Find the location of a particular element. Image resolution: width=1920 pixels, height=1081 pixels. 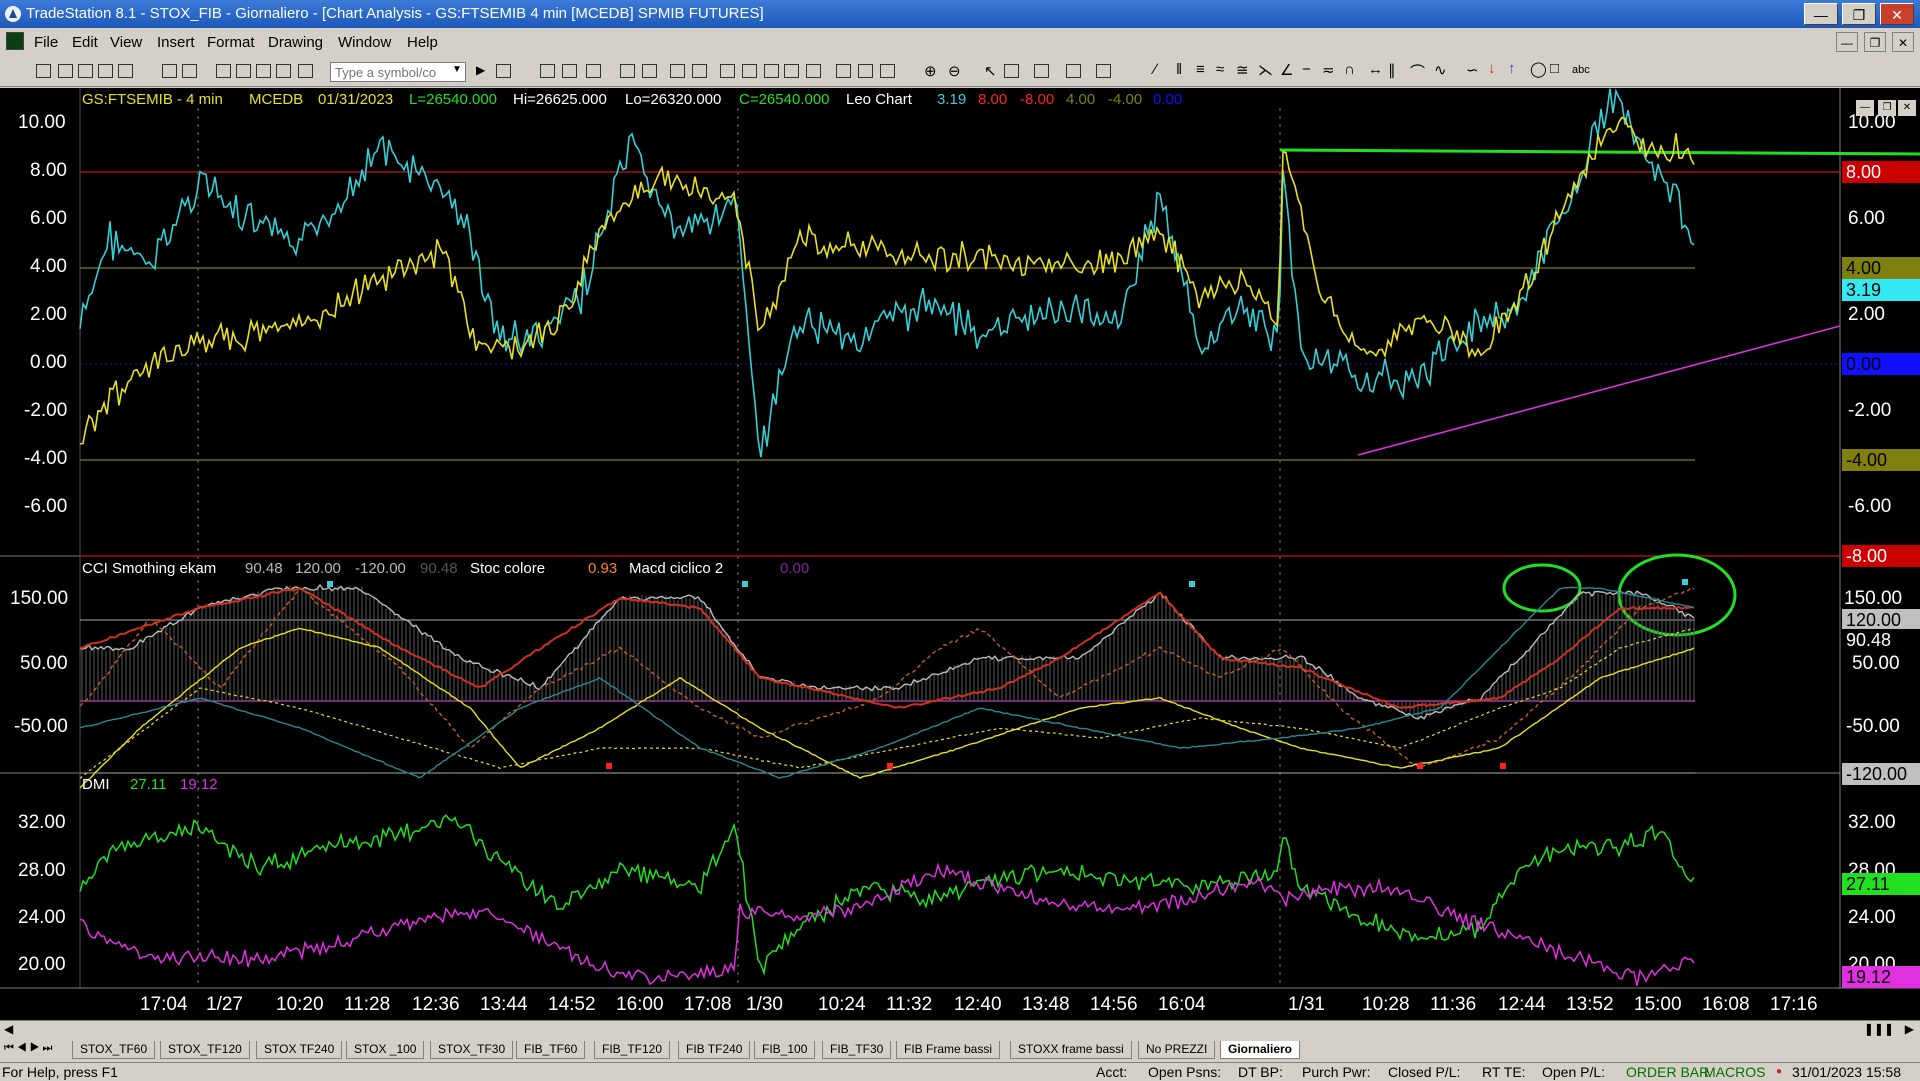

channel-icon: ≅ is located at coordinates (1242, 70).